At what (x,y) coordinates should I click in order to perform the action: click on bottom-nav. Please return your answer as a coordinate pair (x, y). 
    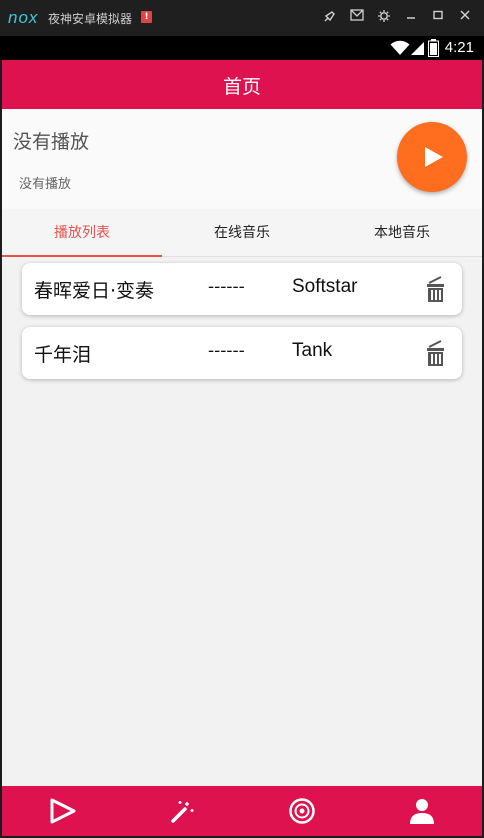
    Looking at the image, I should click on (242, 811).